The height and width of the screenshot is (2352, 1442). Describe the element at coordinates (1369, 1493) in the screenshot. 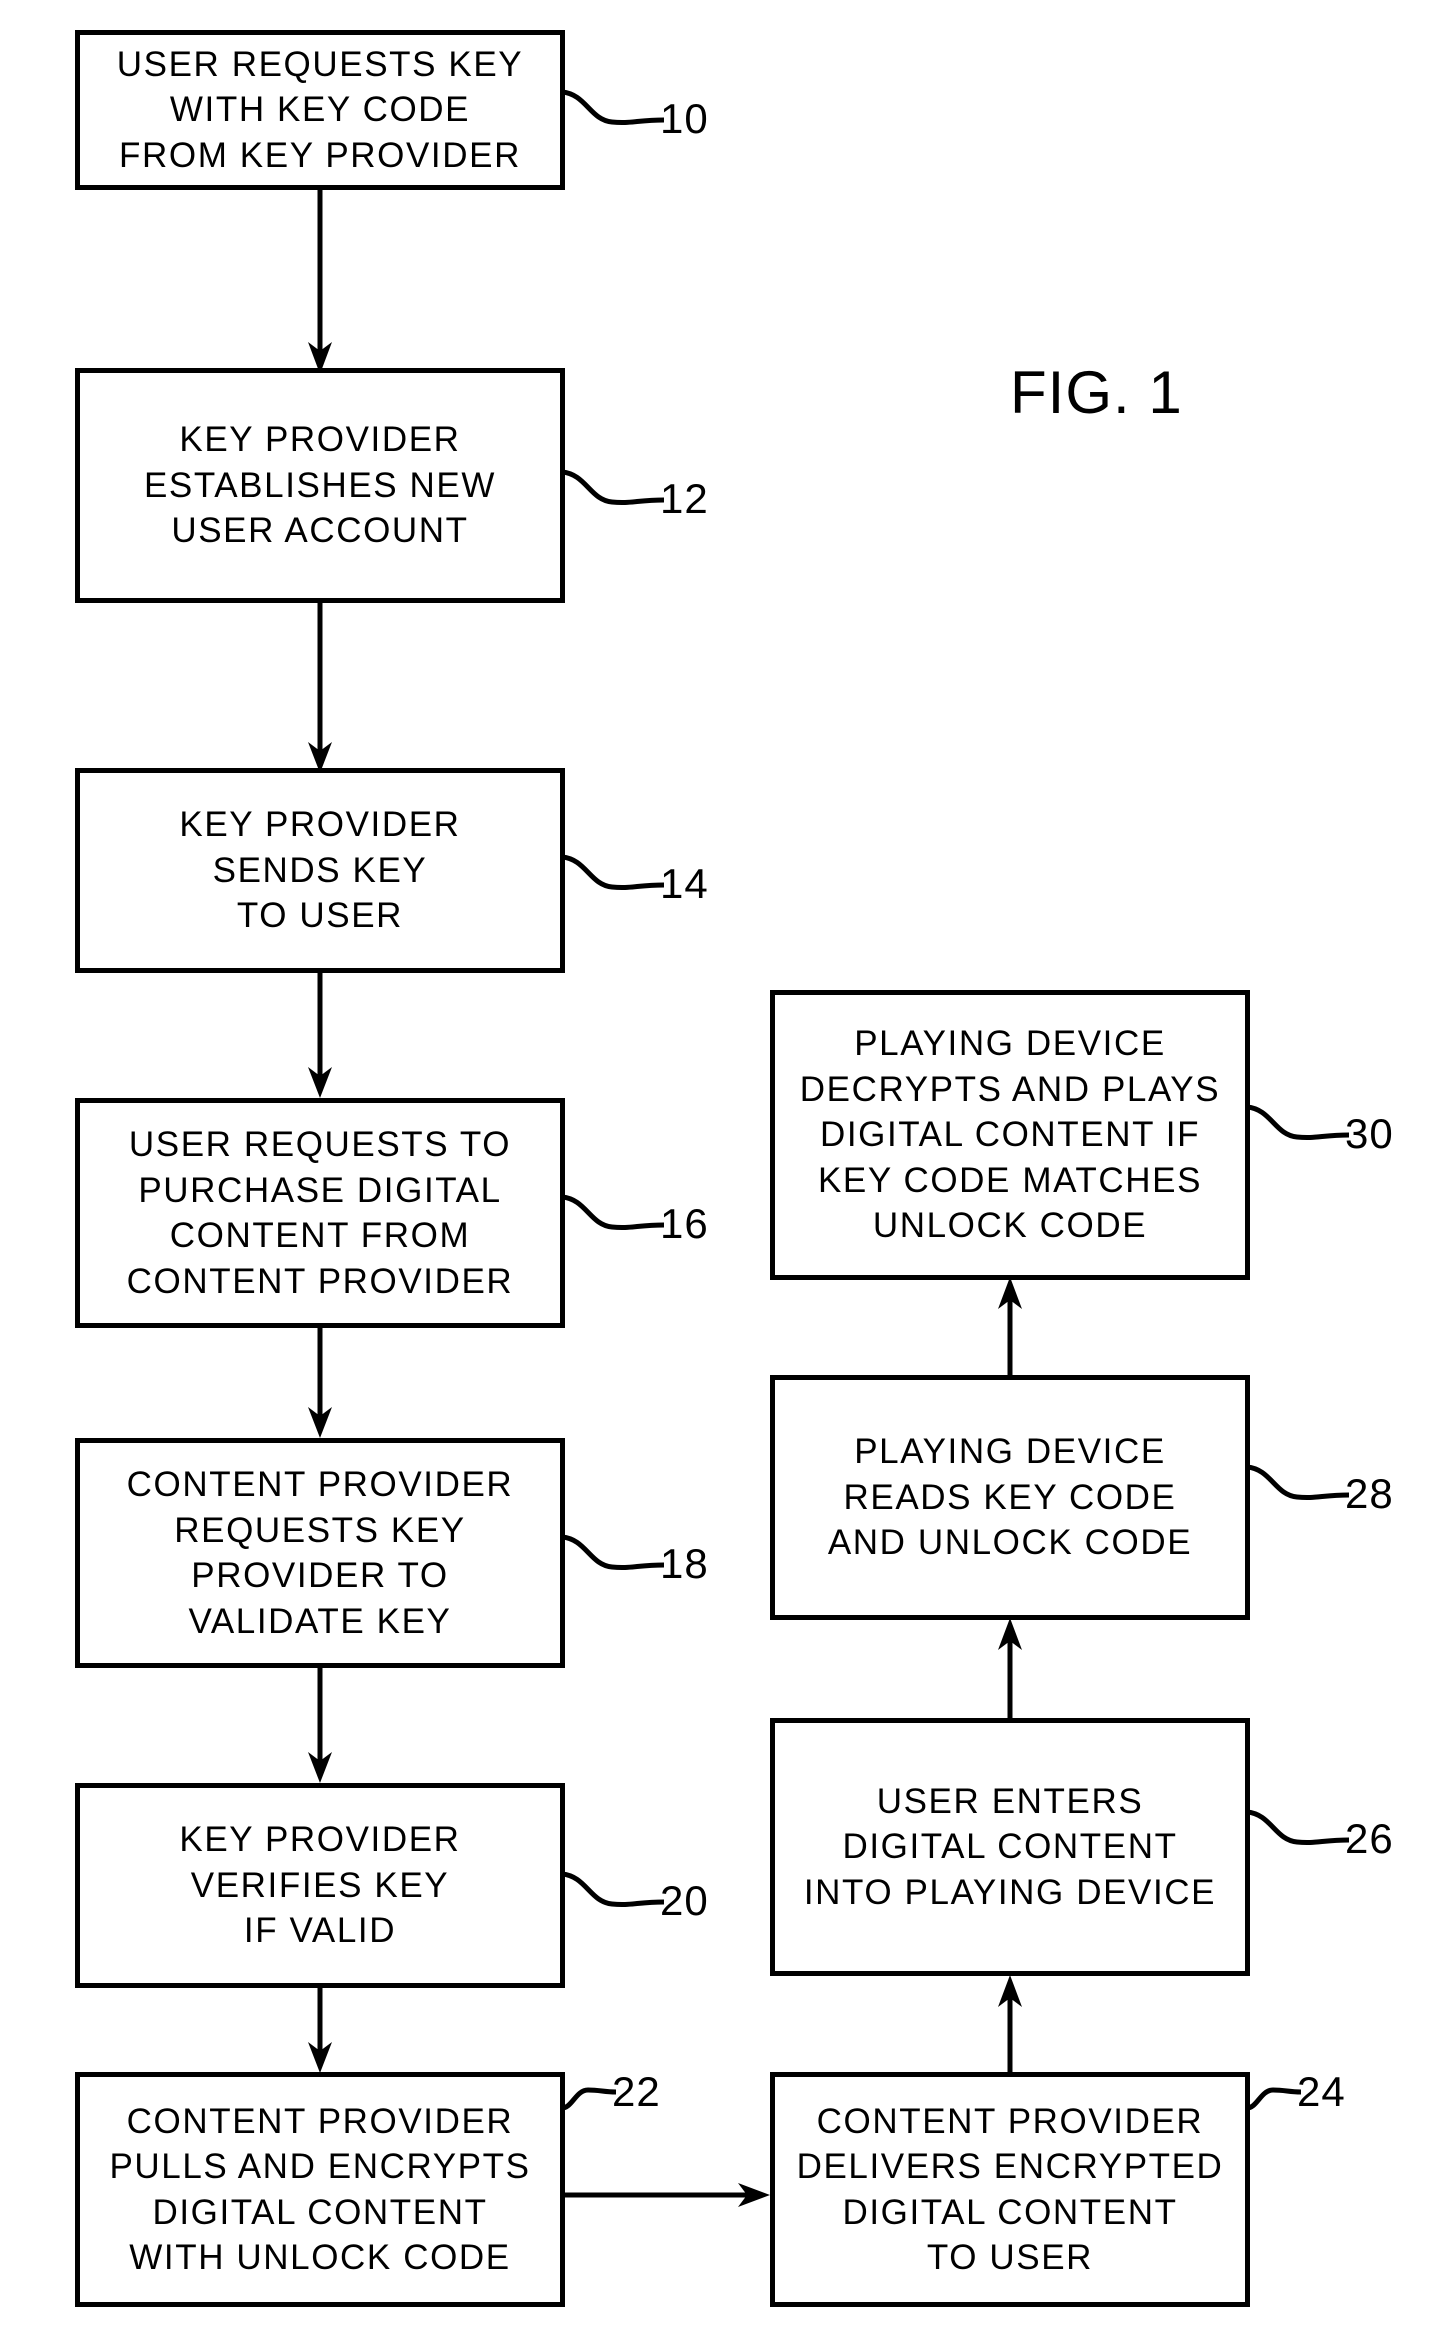

I see `reference-numeral-28: 28` at that location.